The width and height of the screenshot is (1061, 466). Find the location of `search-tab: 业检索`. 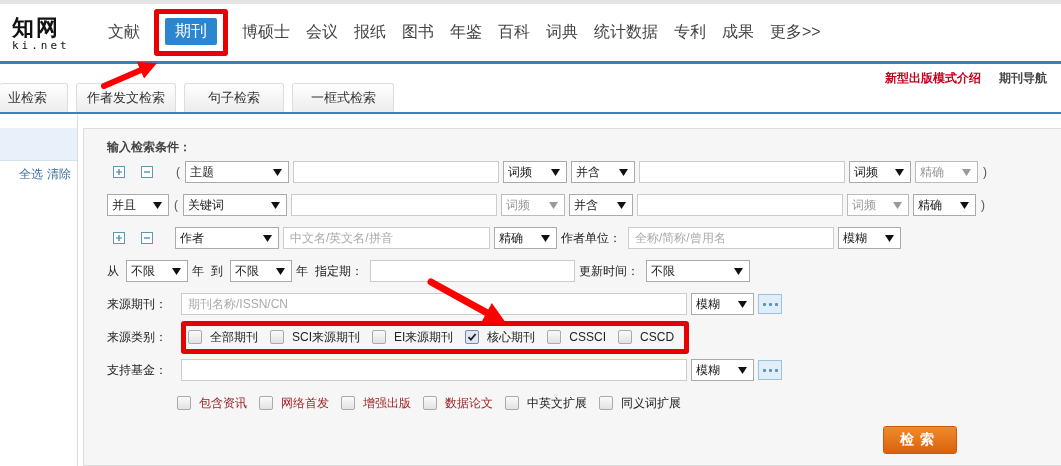

search-tab: 业检索 is located at coordinates (34, 97).